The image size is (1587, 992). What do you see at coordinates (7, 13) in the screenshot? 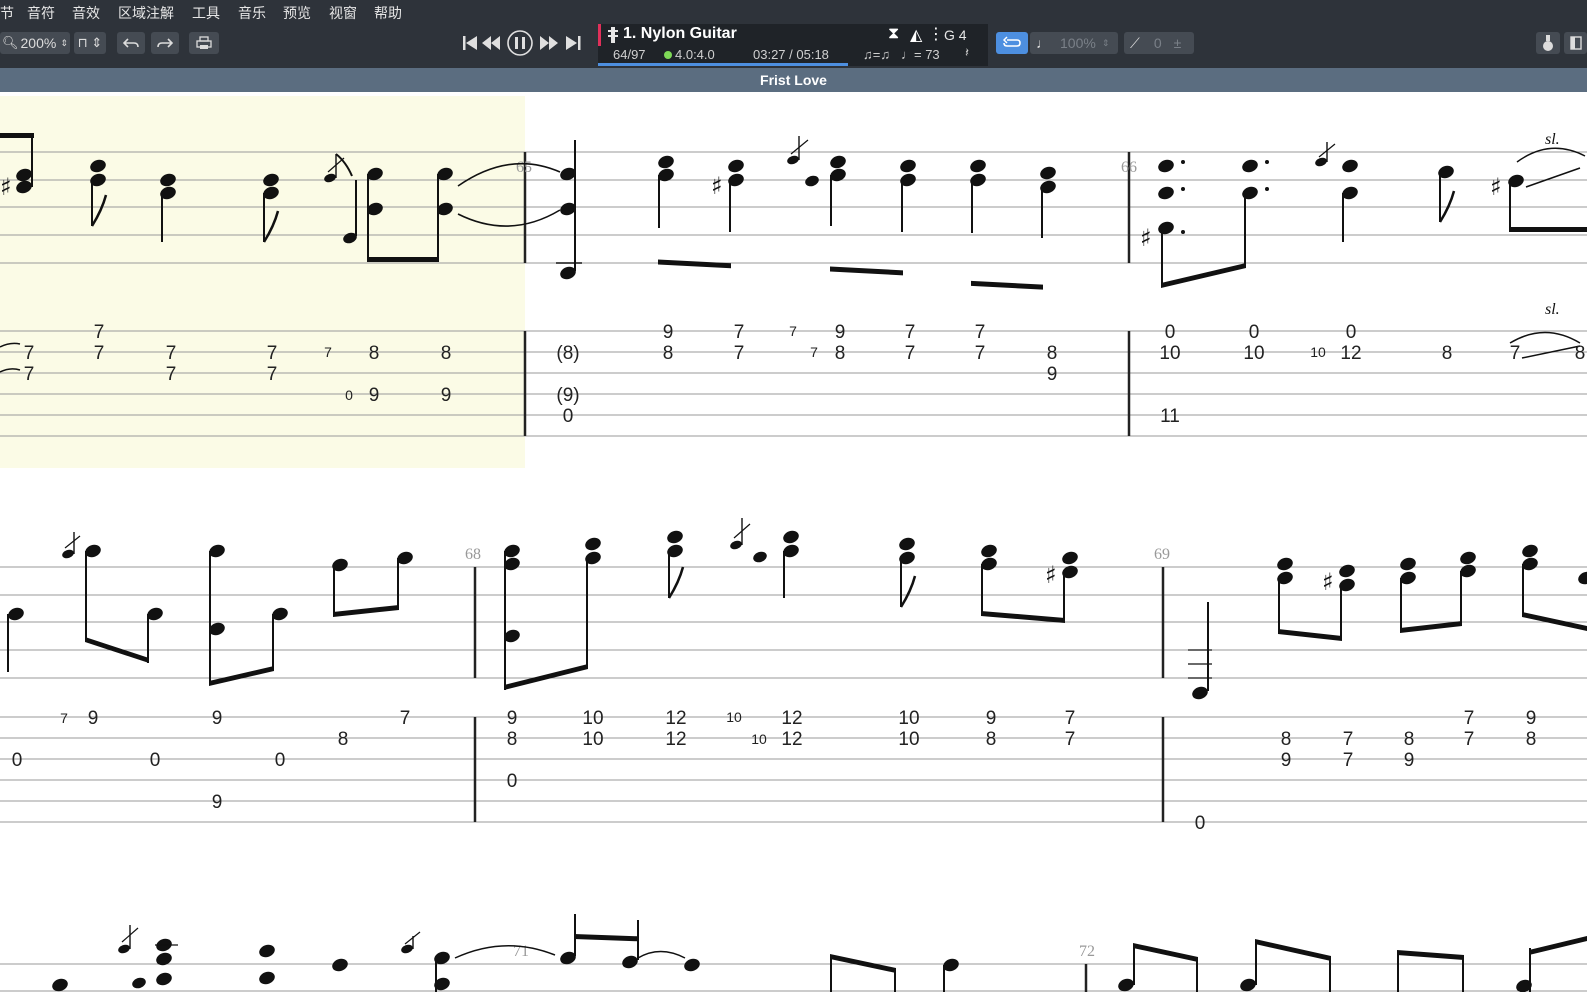
I see `menu-bar-item: 节` at bounding box center [7, 13].